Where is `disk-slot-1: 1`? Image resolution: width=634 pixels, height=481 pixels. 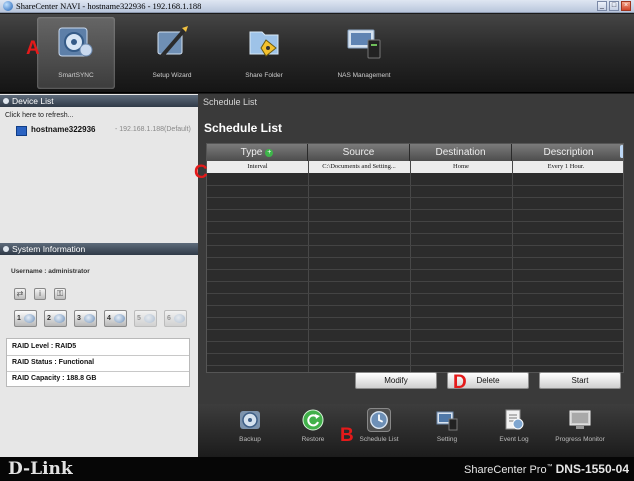
disk-slot-1: 1 is located at coordinates (25, 318).